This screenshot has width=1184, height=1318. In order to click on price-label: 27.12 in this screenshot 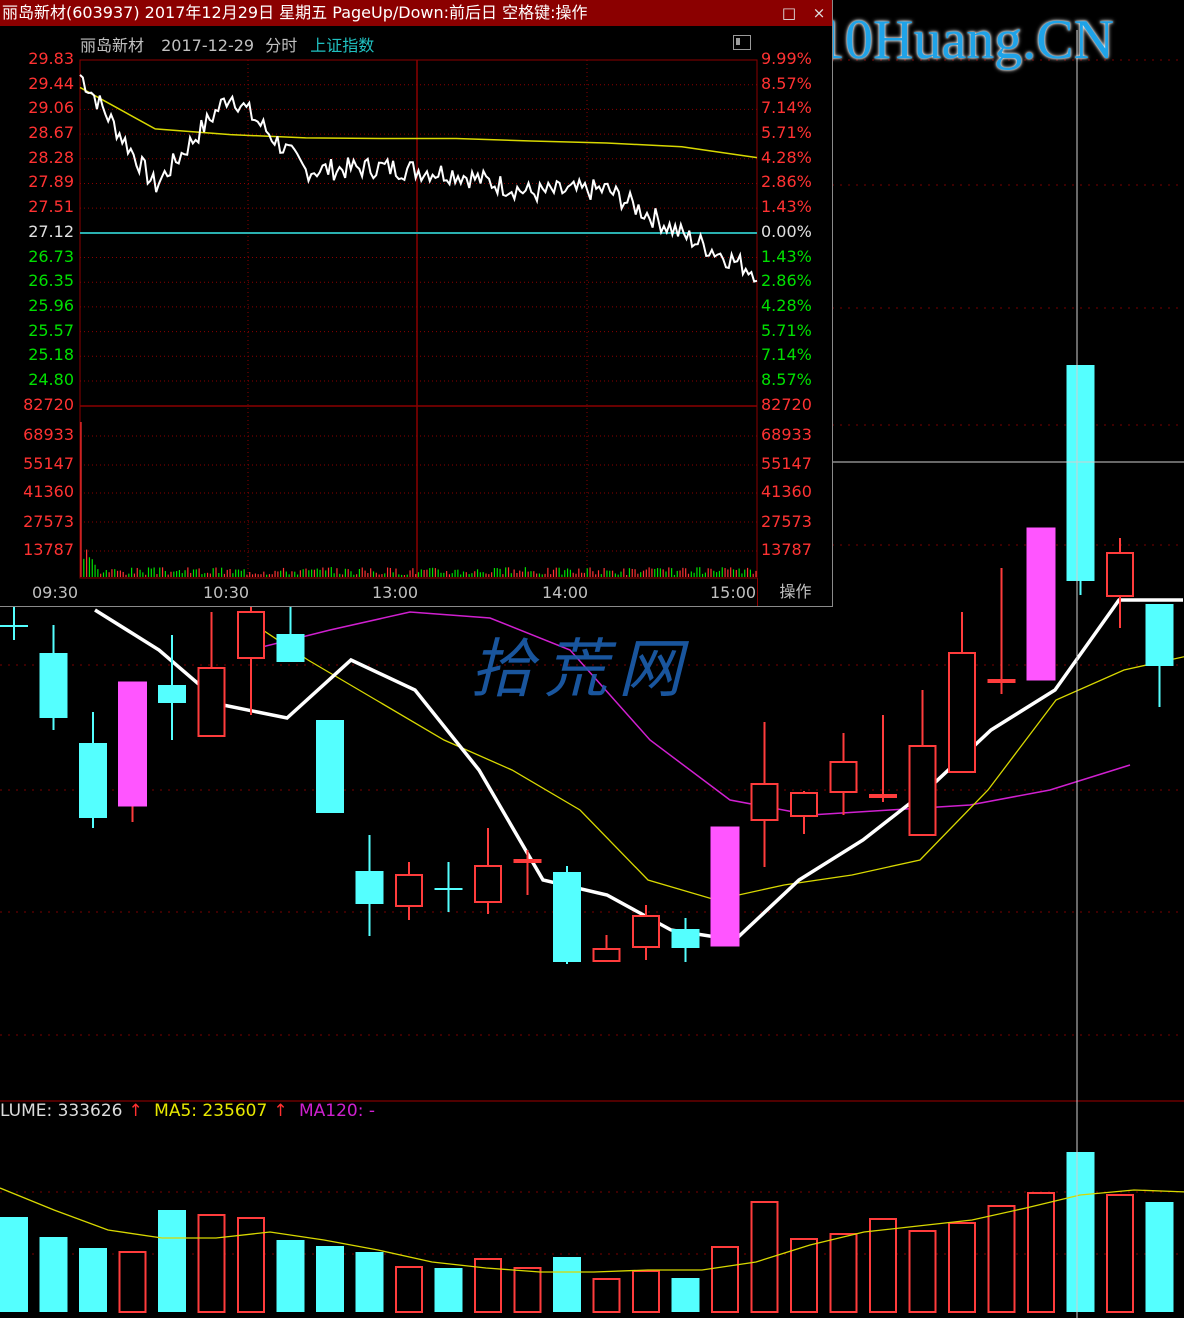, I will do `click(51, 231)`.